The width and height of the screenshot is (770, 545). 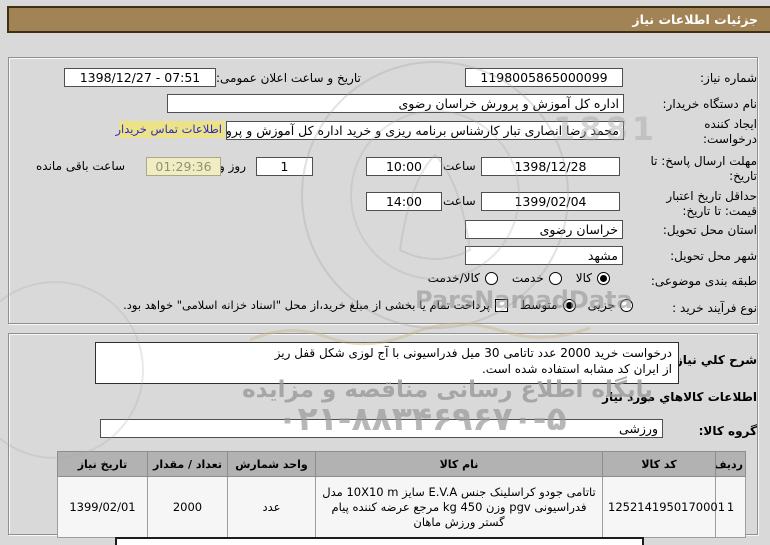 I want to click on classification-label: طبقه بندی موضوعی:, so click(x=703, y=281).